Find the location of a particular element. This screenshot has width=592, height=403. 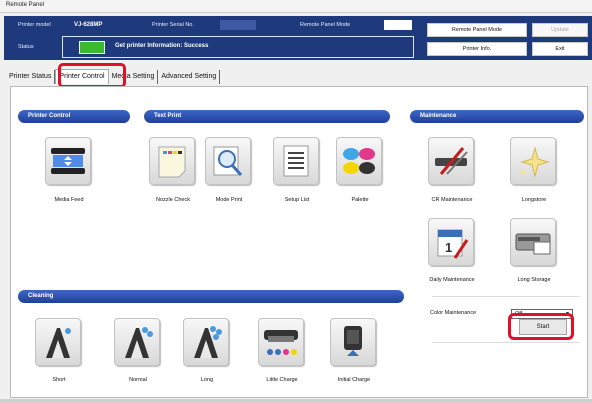

initial-charge-icon is located at coordinates (353, 341).